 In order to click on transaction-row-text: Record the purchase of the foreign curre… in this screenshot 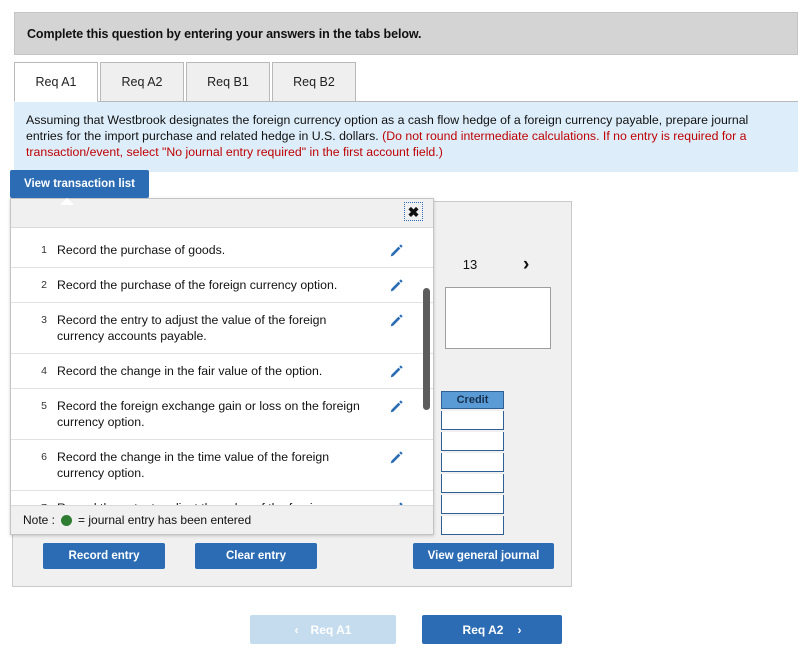, I will do `click(197, 285)`.